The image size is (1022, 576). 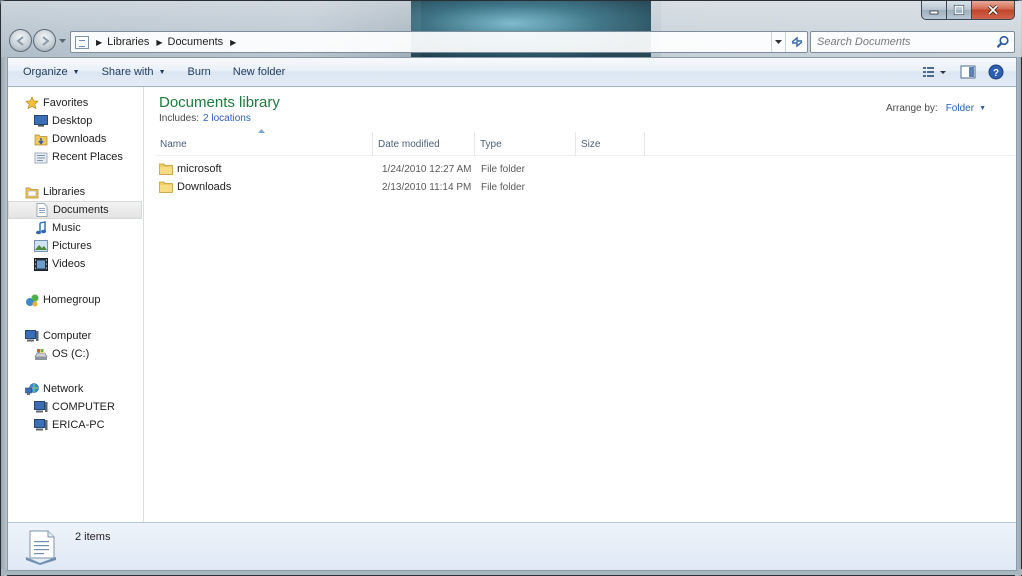 What do you see at coordinates (72, 121) in the screenshot?
I see `nav-item-label: Desktop` at bounding box center [72, 121].